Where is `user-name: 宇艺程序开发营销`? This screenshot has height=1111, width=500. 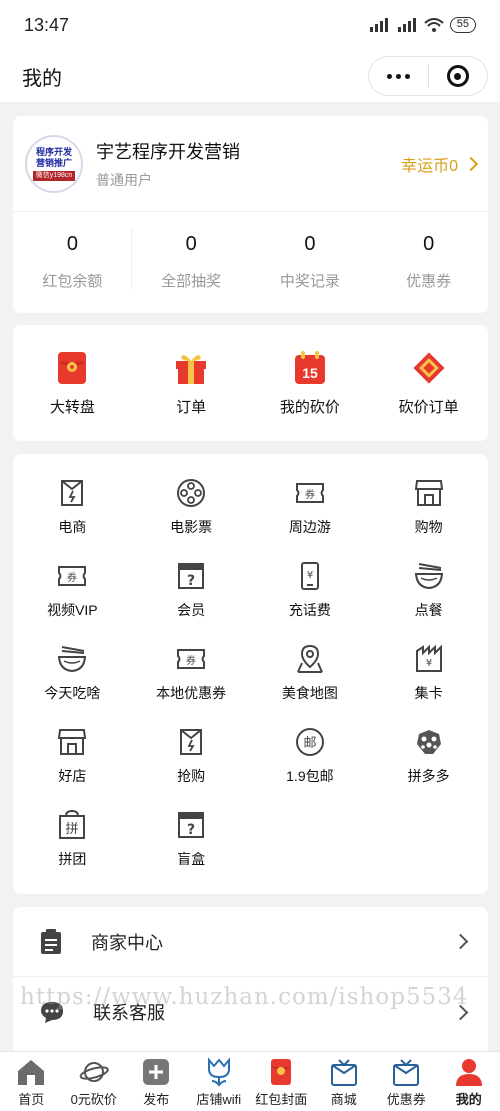
user-name: 宇艺程序开发营销 is located at coordinates (168, 151).